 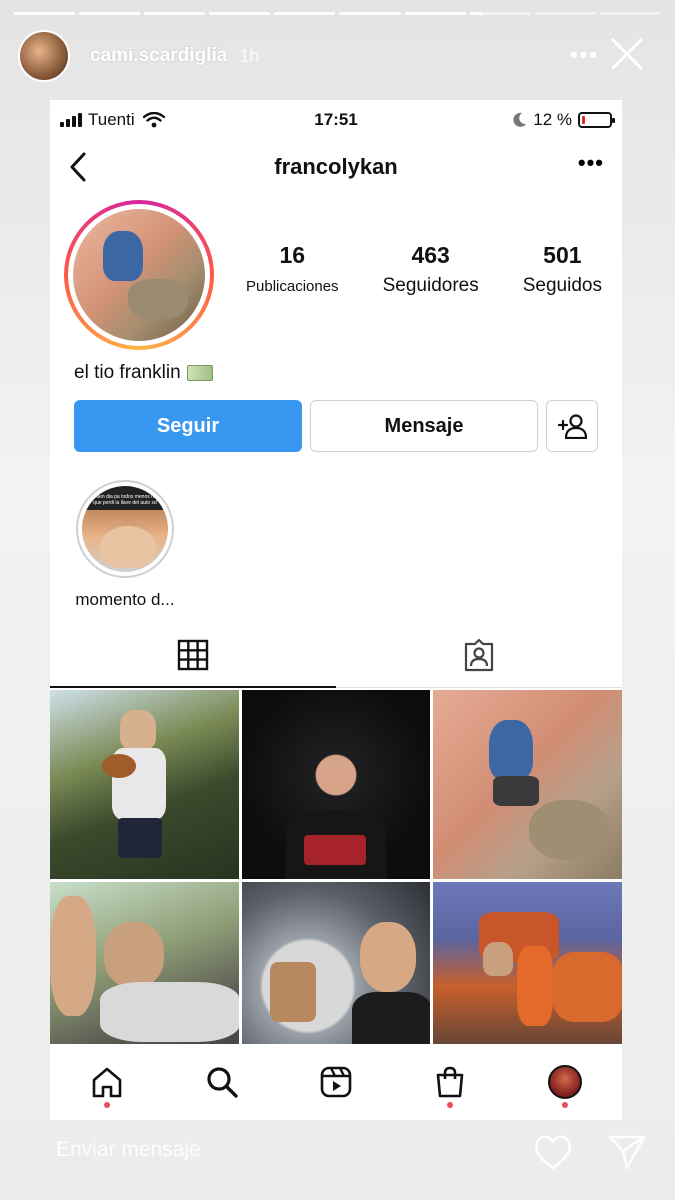 What do you see at coordinates (339, 56) in the screenshot?
I see `story-header: cami.scardiglia 1h •••` at bounding box center [339, 56].